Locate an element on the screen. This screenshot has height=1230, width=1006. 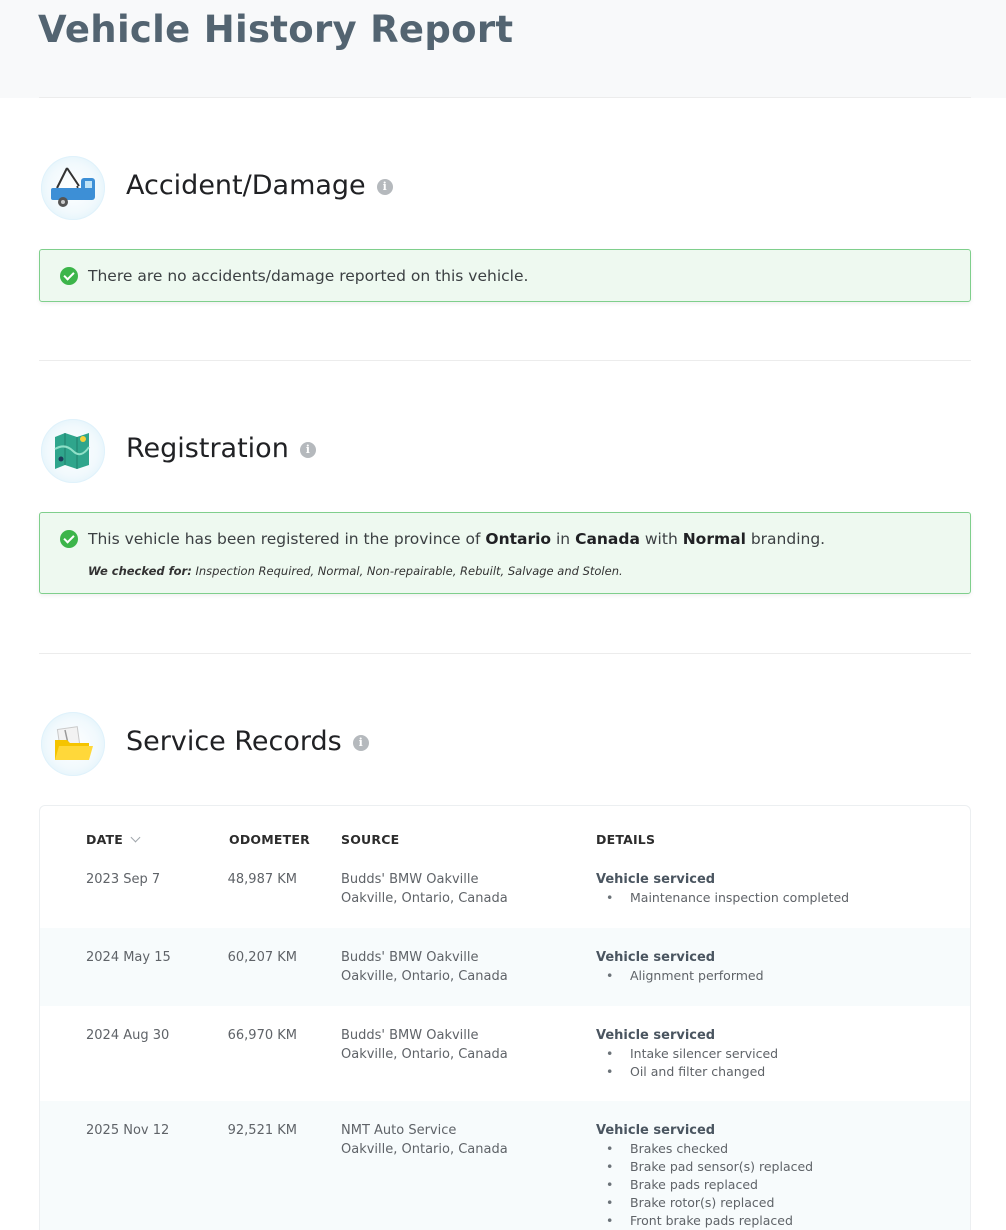
service-section-header: Service Records i is located at coordinates (505, 745).